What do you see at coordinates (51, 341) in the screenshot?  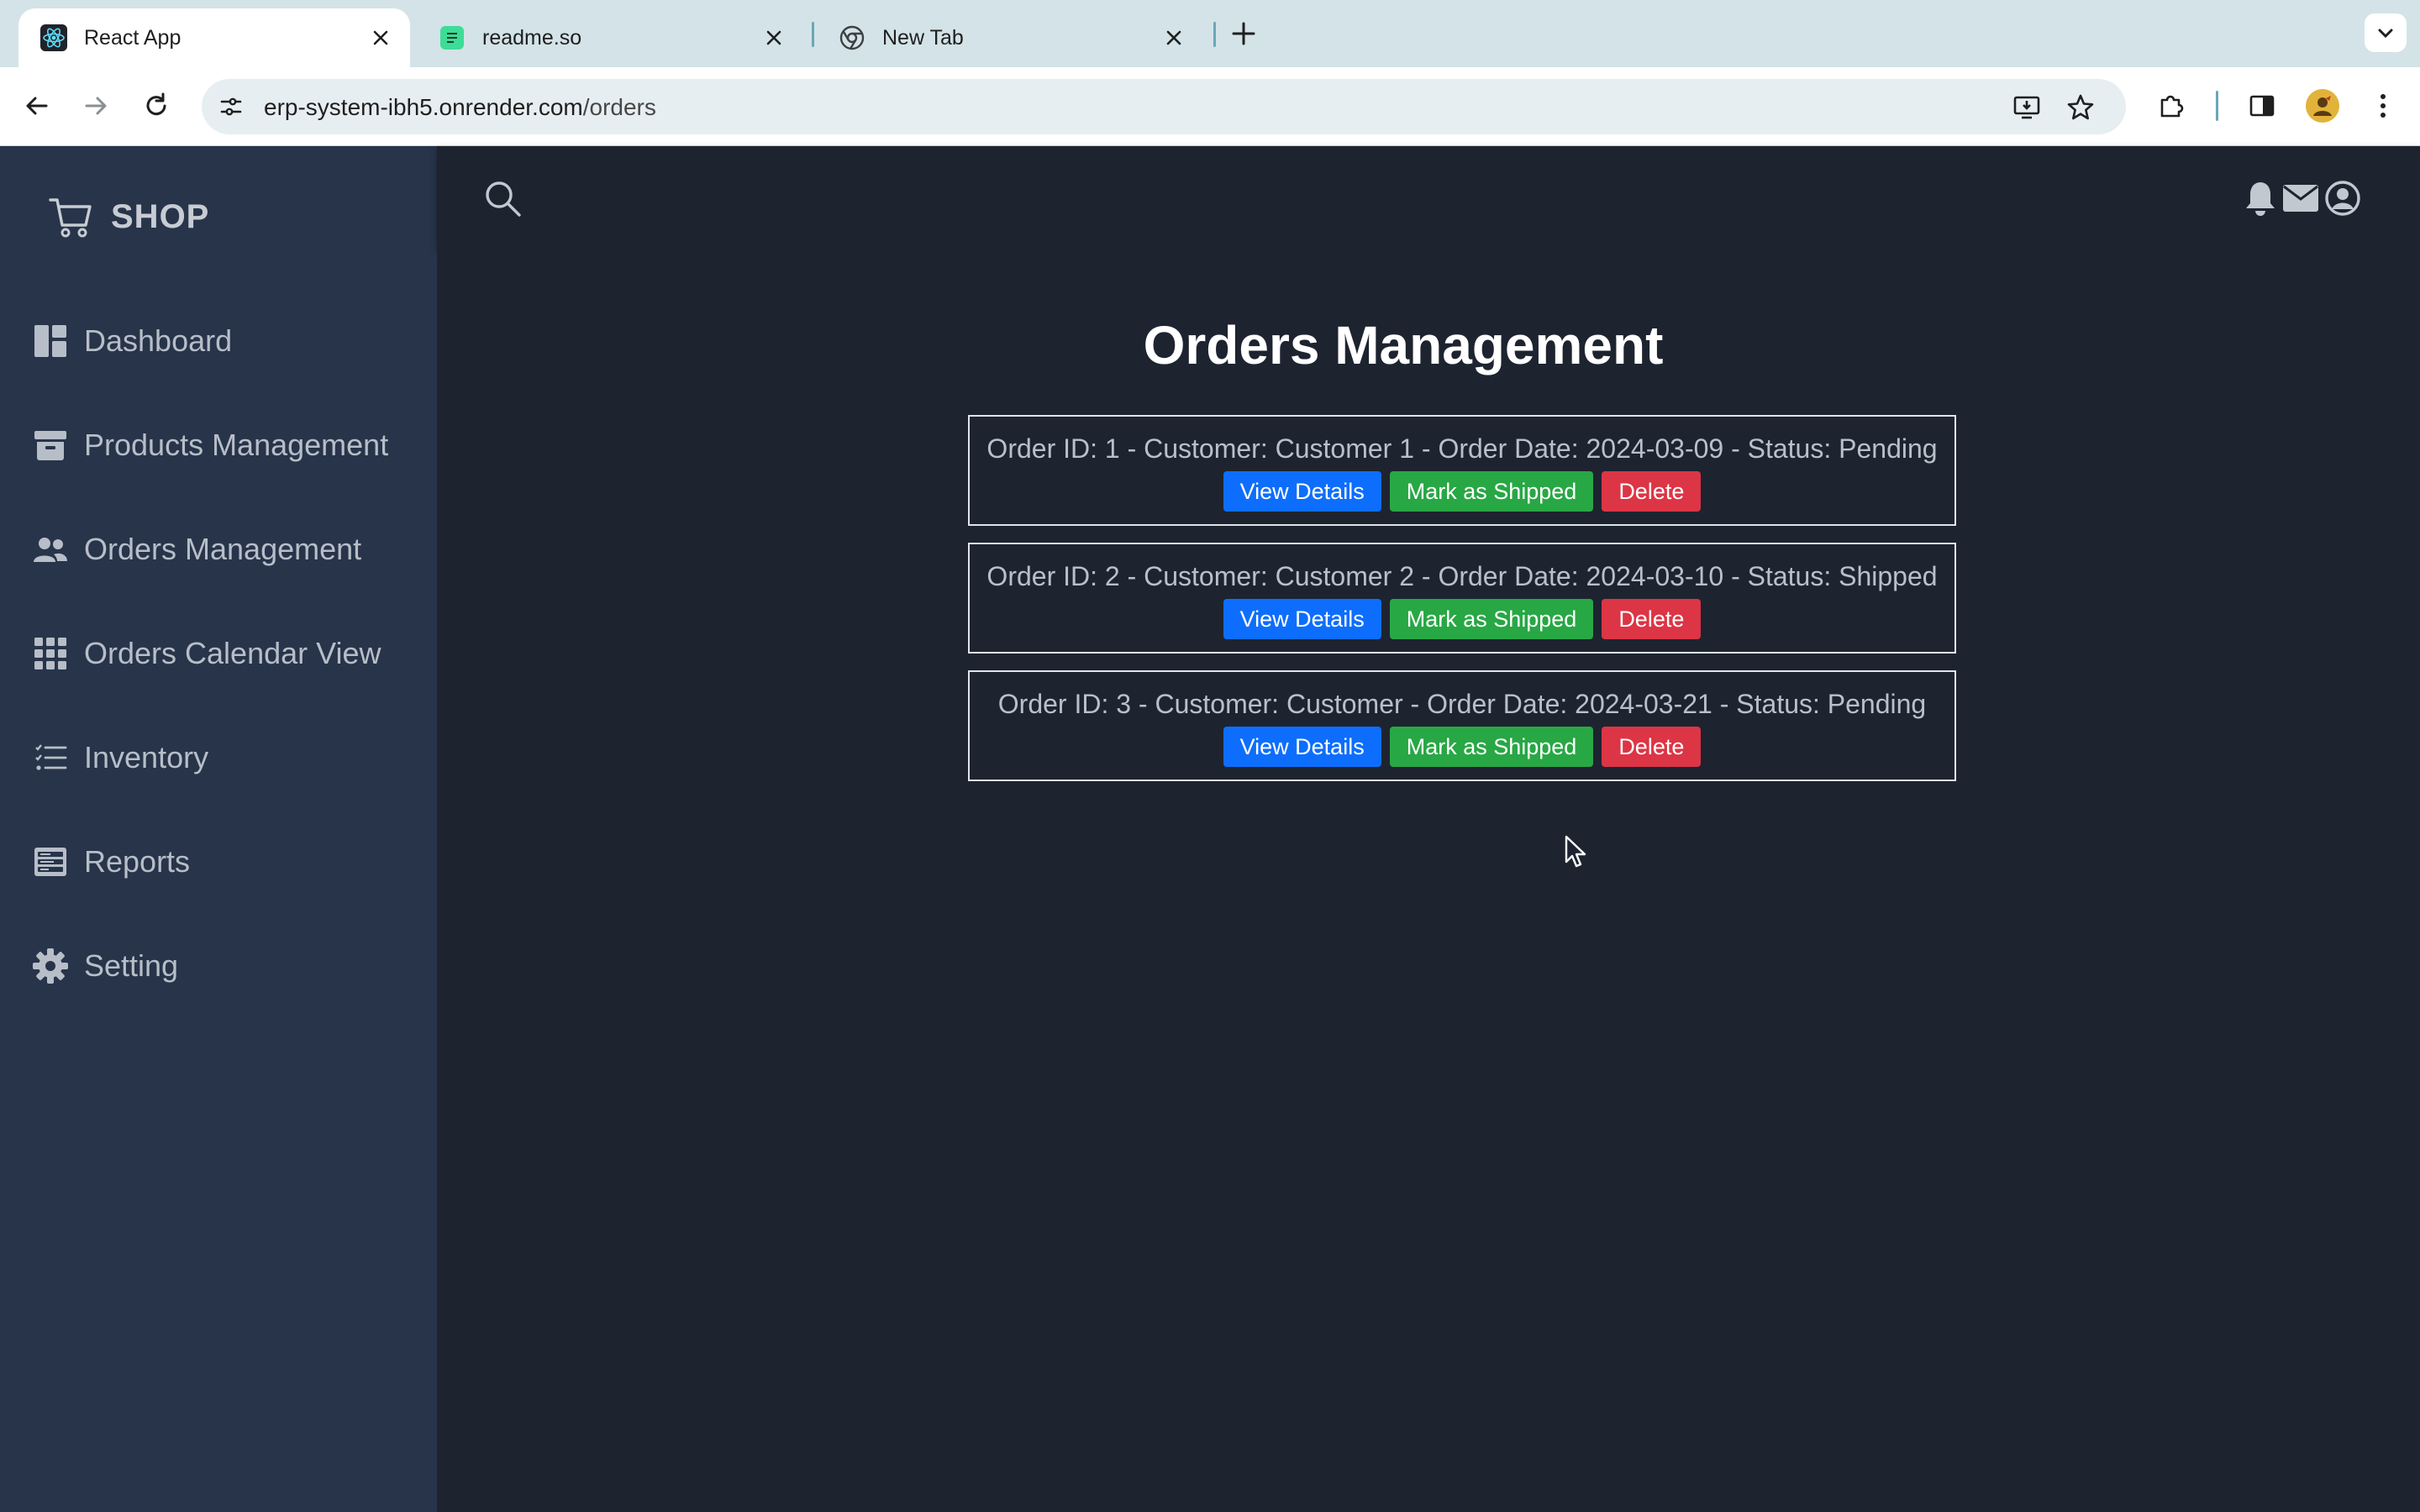 I see `dashboard-icon` at bounding box center [51, 341].